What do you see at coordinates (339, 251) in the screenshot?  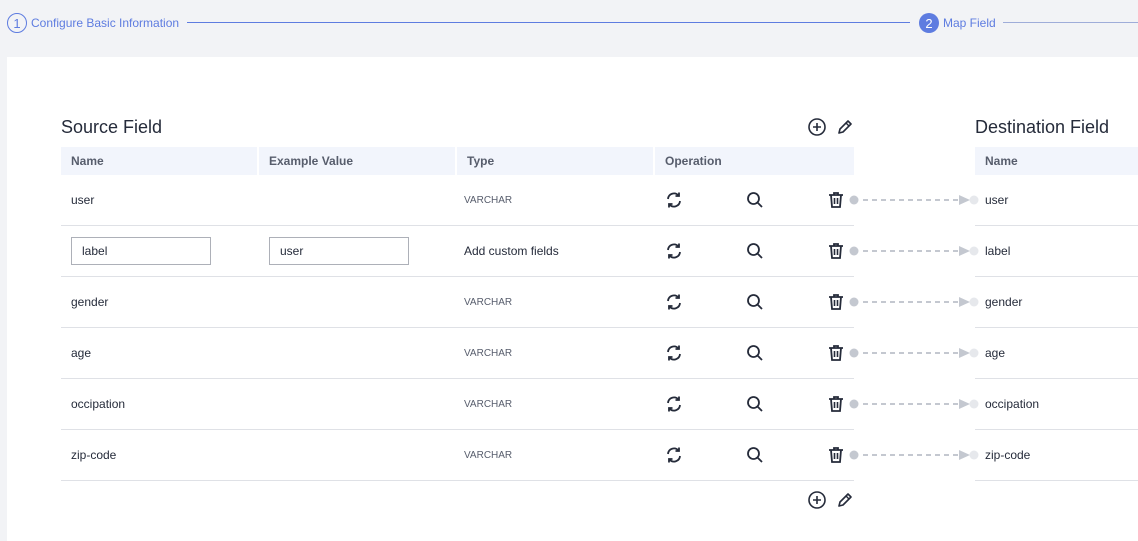 I see `example-value-input: user` at bounding box center [339, 251].